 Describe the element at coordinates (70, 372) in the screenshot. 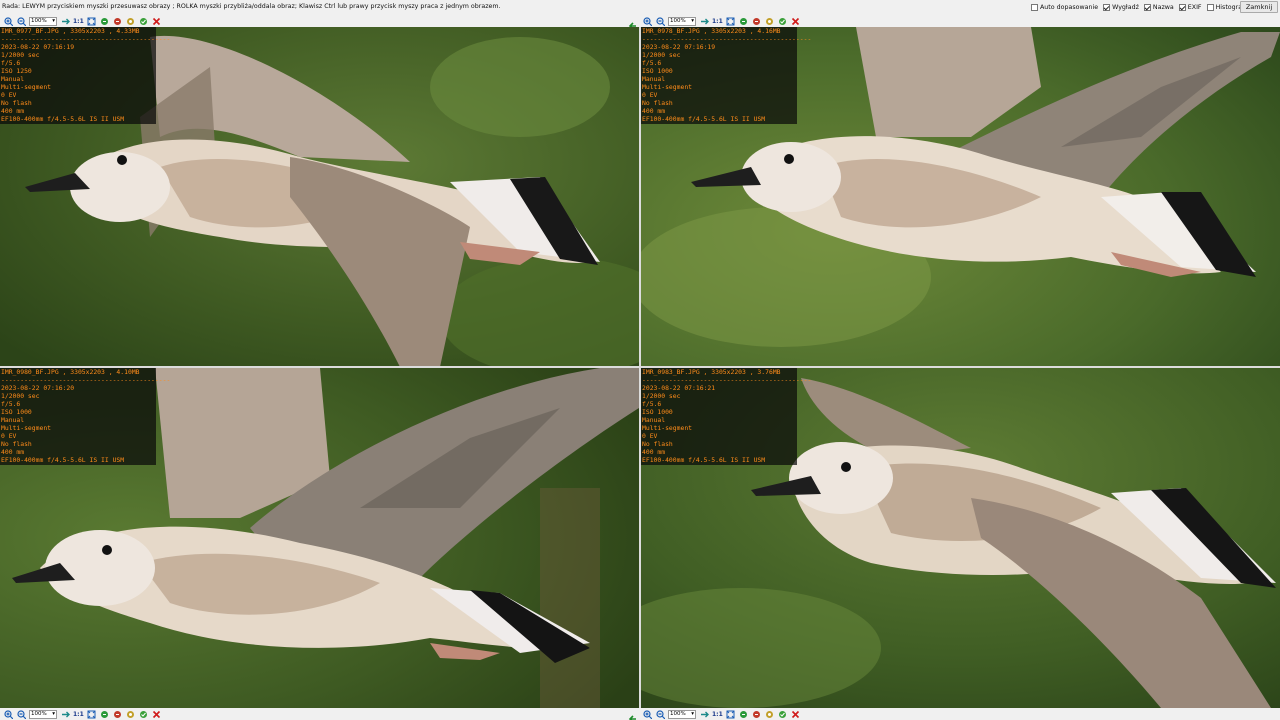

I see `file-title: IMR_0980_BF.JPG , 3305x2203 , 4.10MB` at that location.